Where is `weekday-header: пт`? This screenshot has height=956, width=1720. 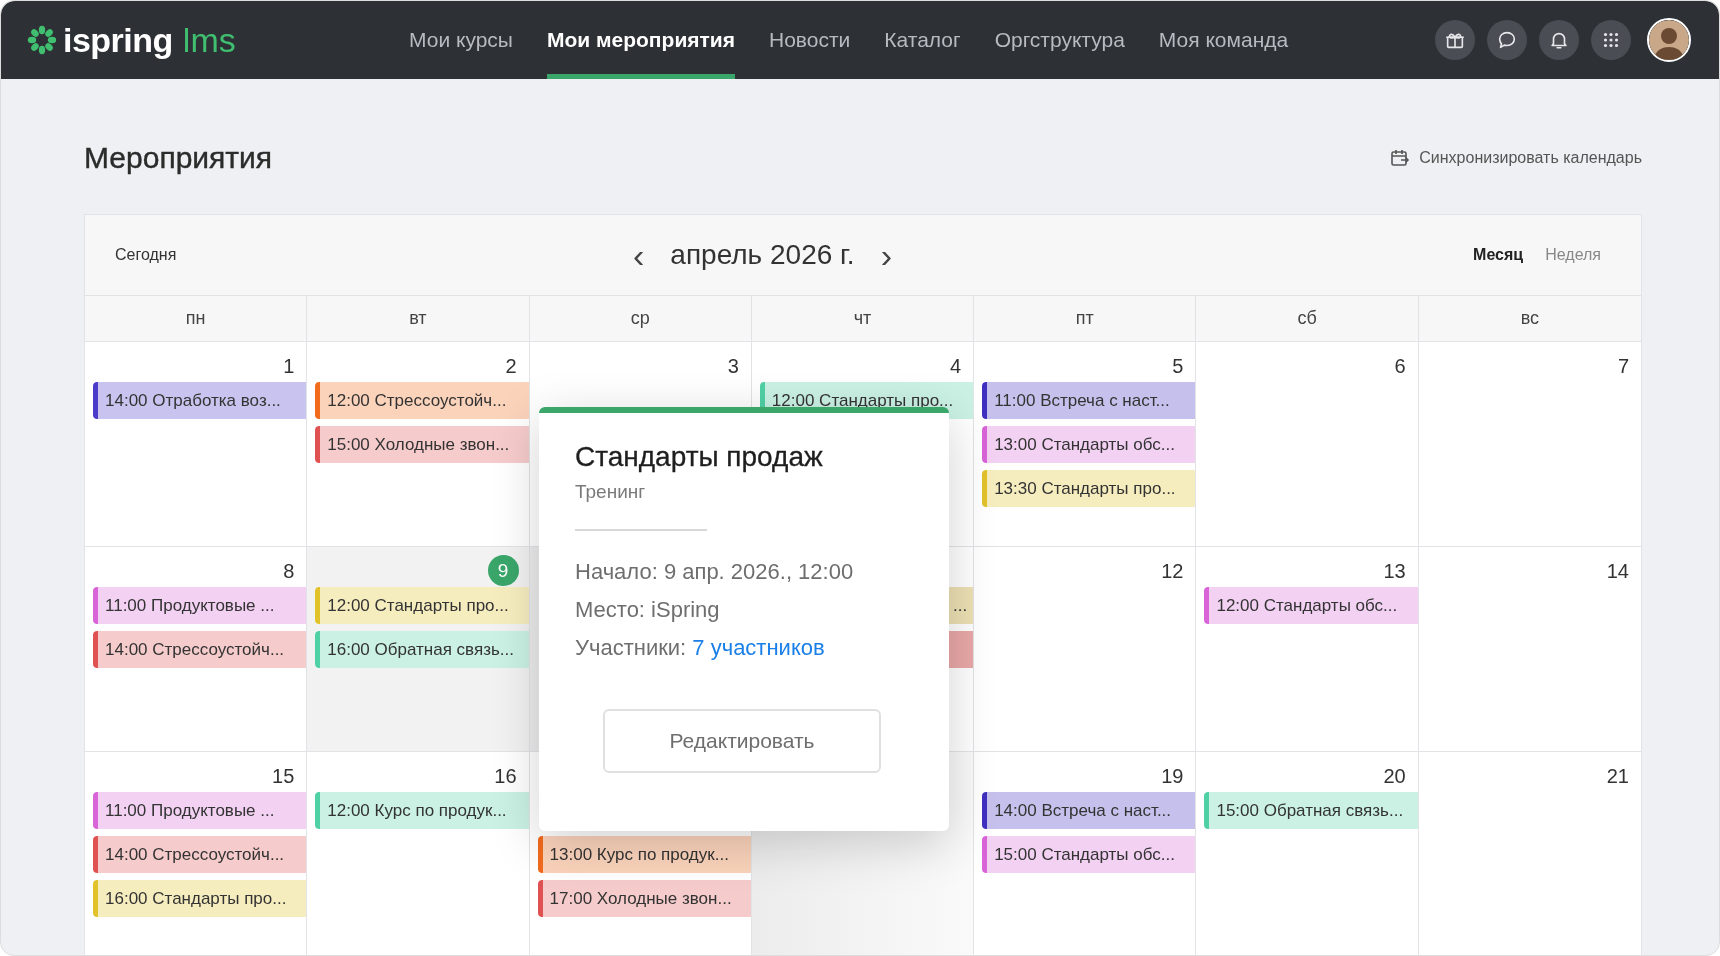
weekday-header: пт is located at coordinates (1085, 319).